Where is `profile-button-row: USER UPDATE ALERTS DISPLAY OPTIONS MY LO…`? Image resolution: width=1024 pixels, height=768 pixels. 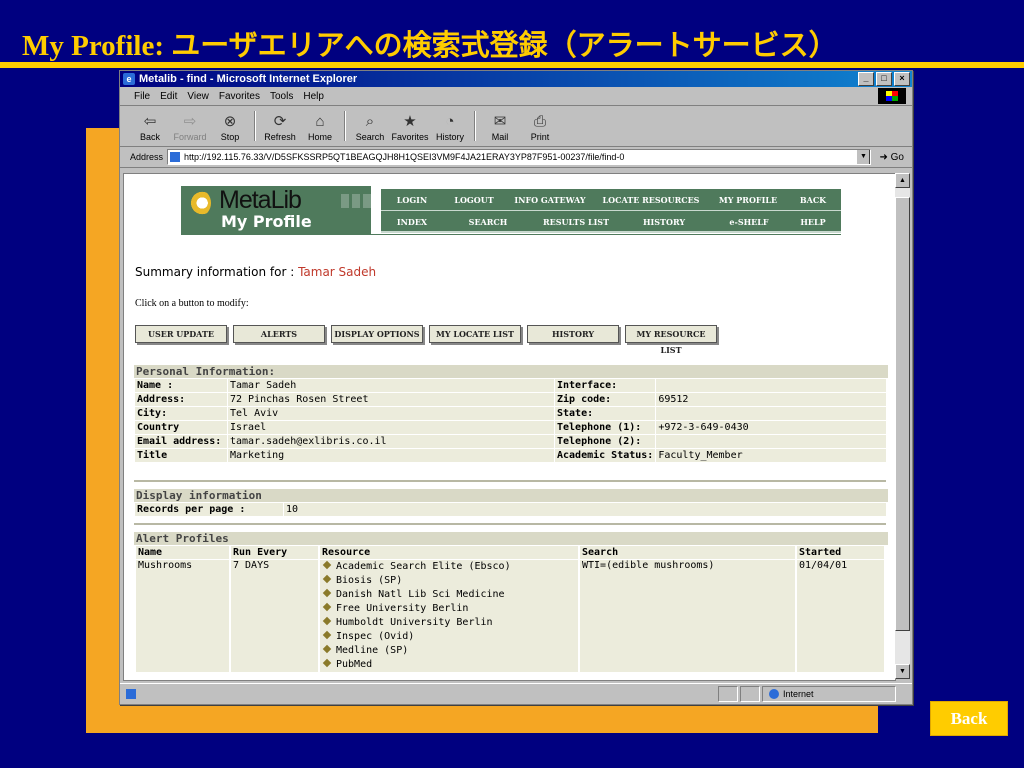
profile-button-row: USER UPDATE ALERTS DISPLAY OPTIONS MY LO… is located at coordinates (429, 340).